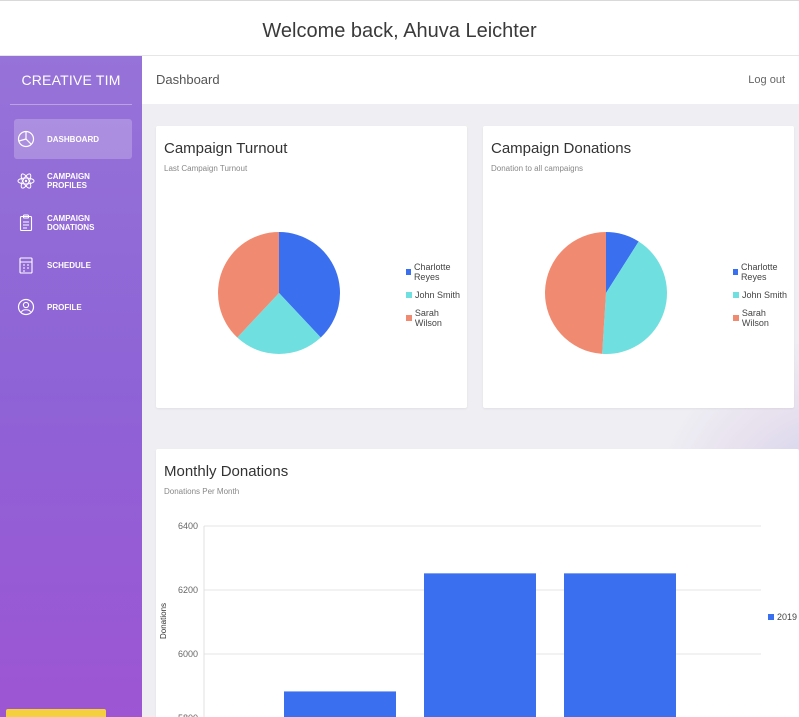 Image resolution: width=799 pixels, height=717 pixels. I want to click on sidebar-item-label: DASHBOARD, so click(73, 139).